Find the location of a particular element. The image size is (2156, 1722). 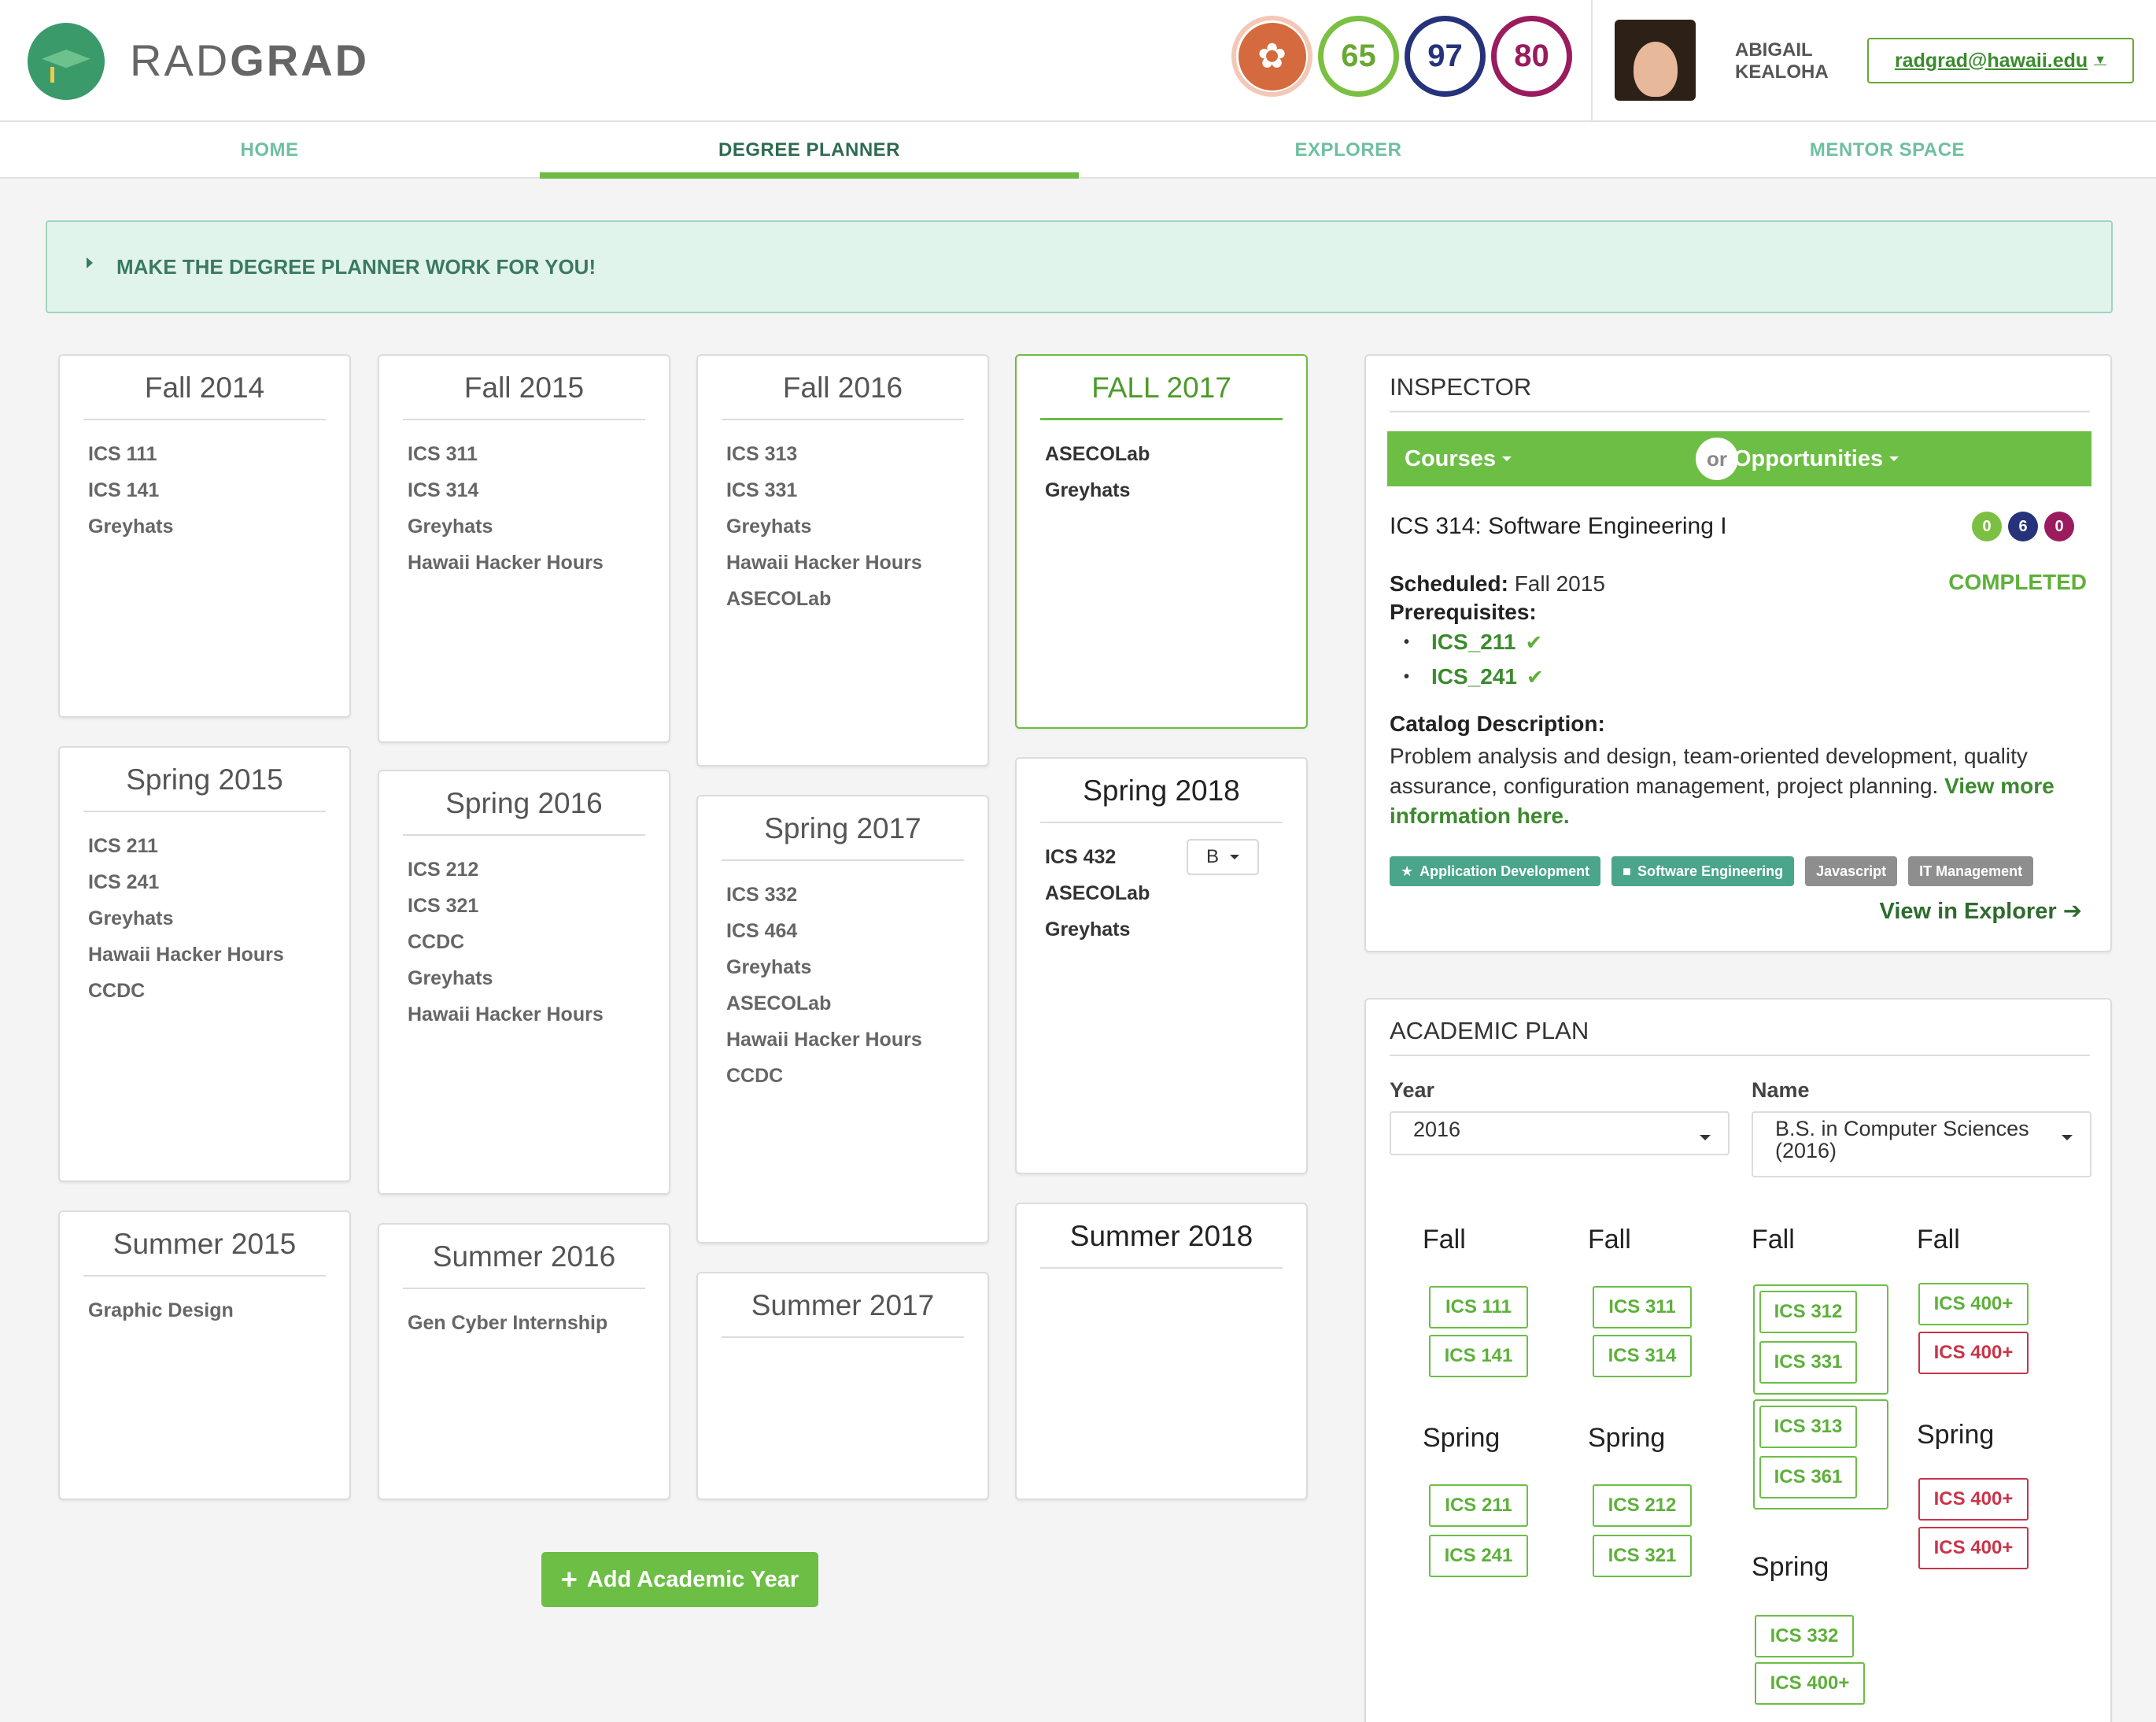

semester-item: ICS 311 is located at coordinates (506, 460).